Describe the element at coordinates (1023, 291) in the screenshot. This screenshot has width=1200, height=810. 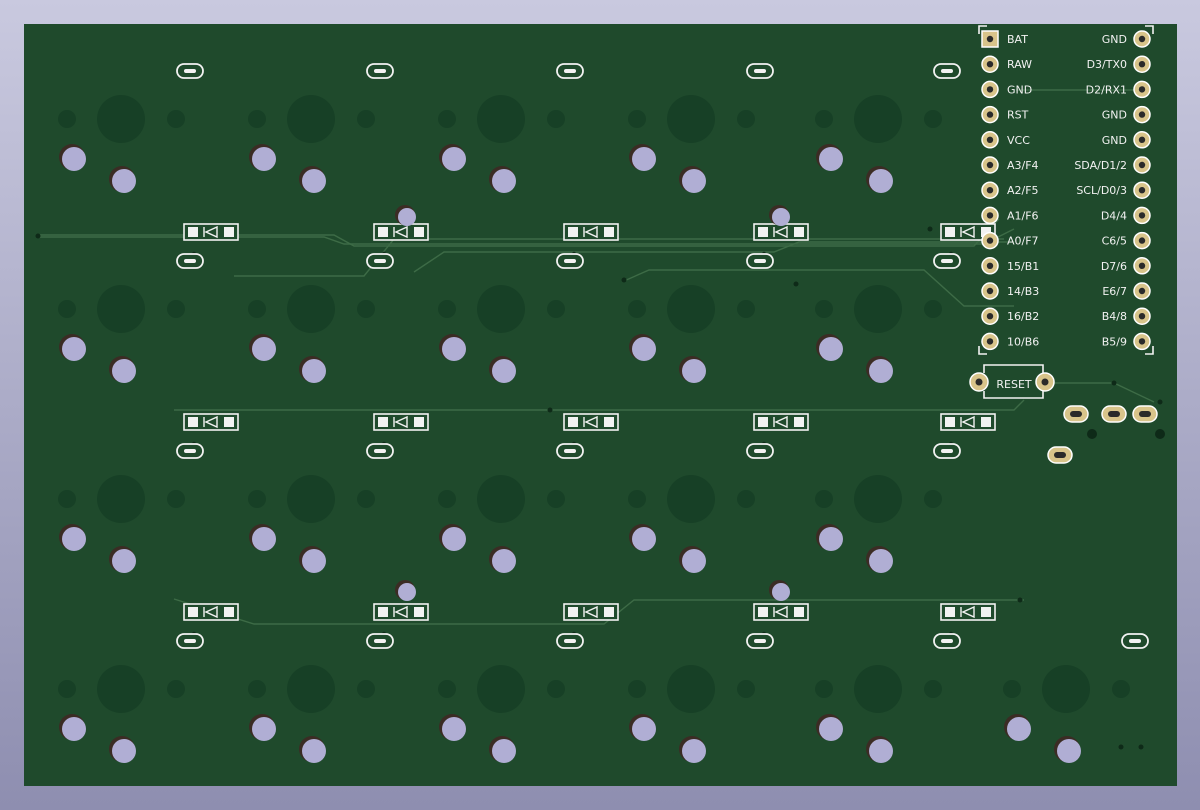
I see `pin-label-left: 14/B3` at that location.